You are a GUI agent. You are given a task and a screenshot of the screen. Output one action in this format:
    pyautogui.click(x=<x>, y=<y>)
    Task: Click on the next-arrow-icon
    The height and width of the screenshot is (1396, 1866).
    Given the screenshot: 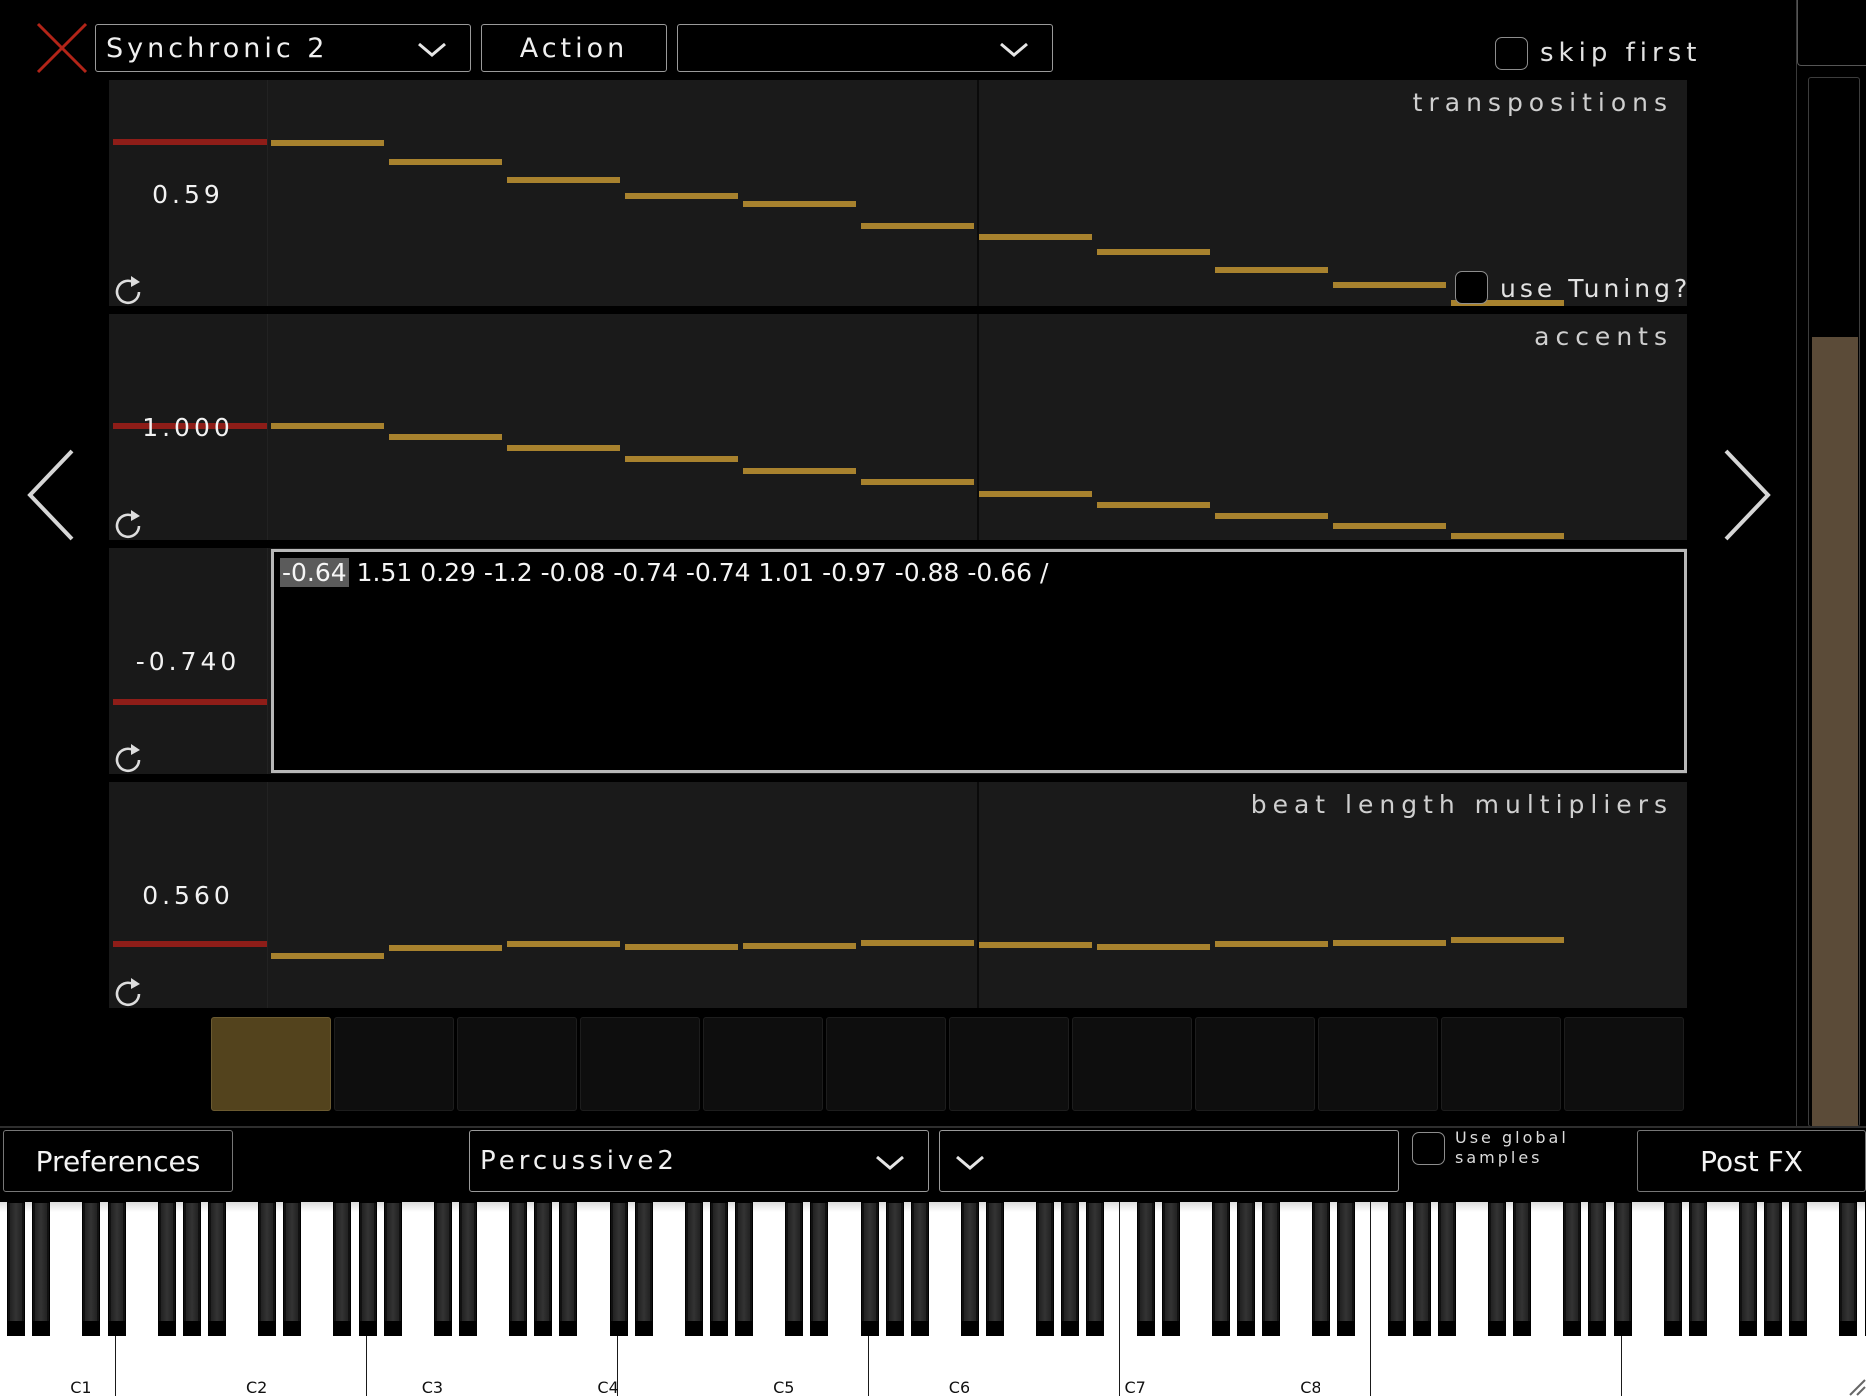 What is the action you would take?
    pyautogui.click(x=1746, y=495)
    